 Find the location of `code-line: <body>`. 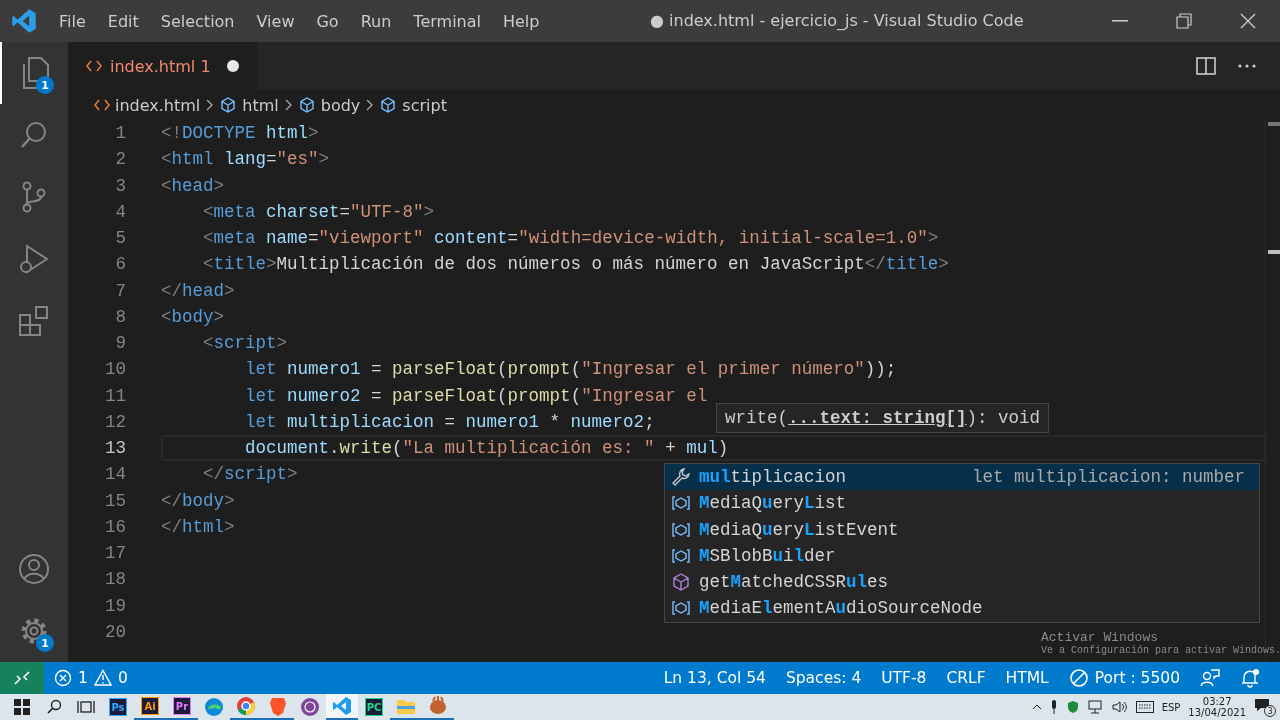

code-line: <body> is located at coordinates (193, 317).